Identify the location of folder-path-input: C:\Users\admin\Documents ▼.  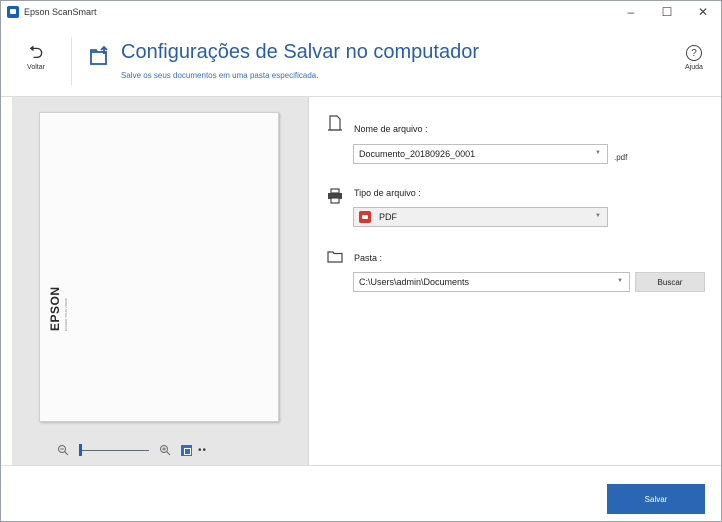
(491, 282).